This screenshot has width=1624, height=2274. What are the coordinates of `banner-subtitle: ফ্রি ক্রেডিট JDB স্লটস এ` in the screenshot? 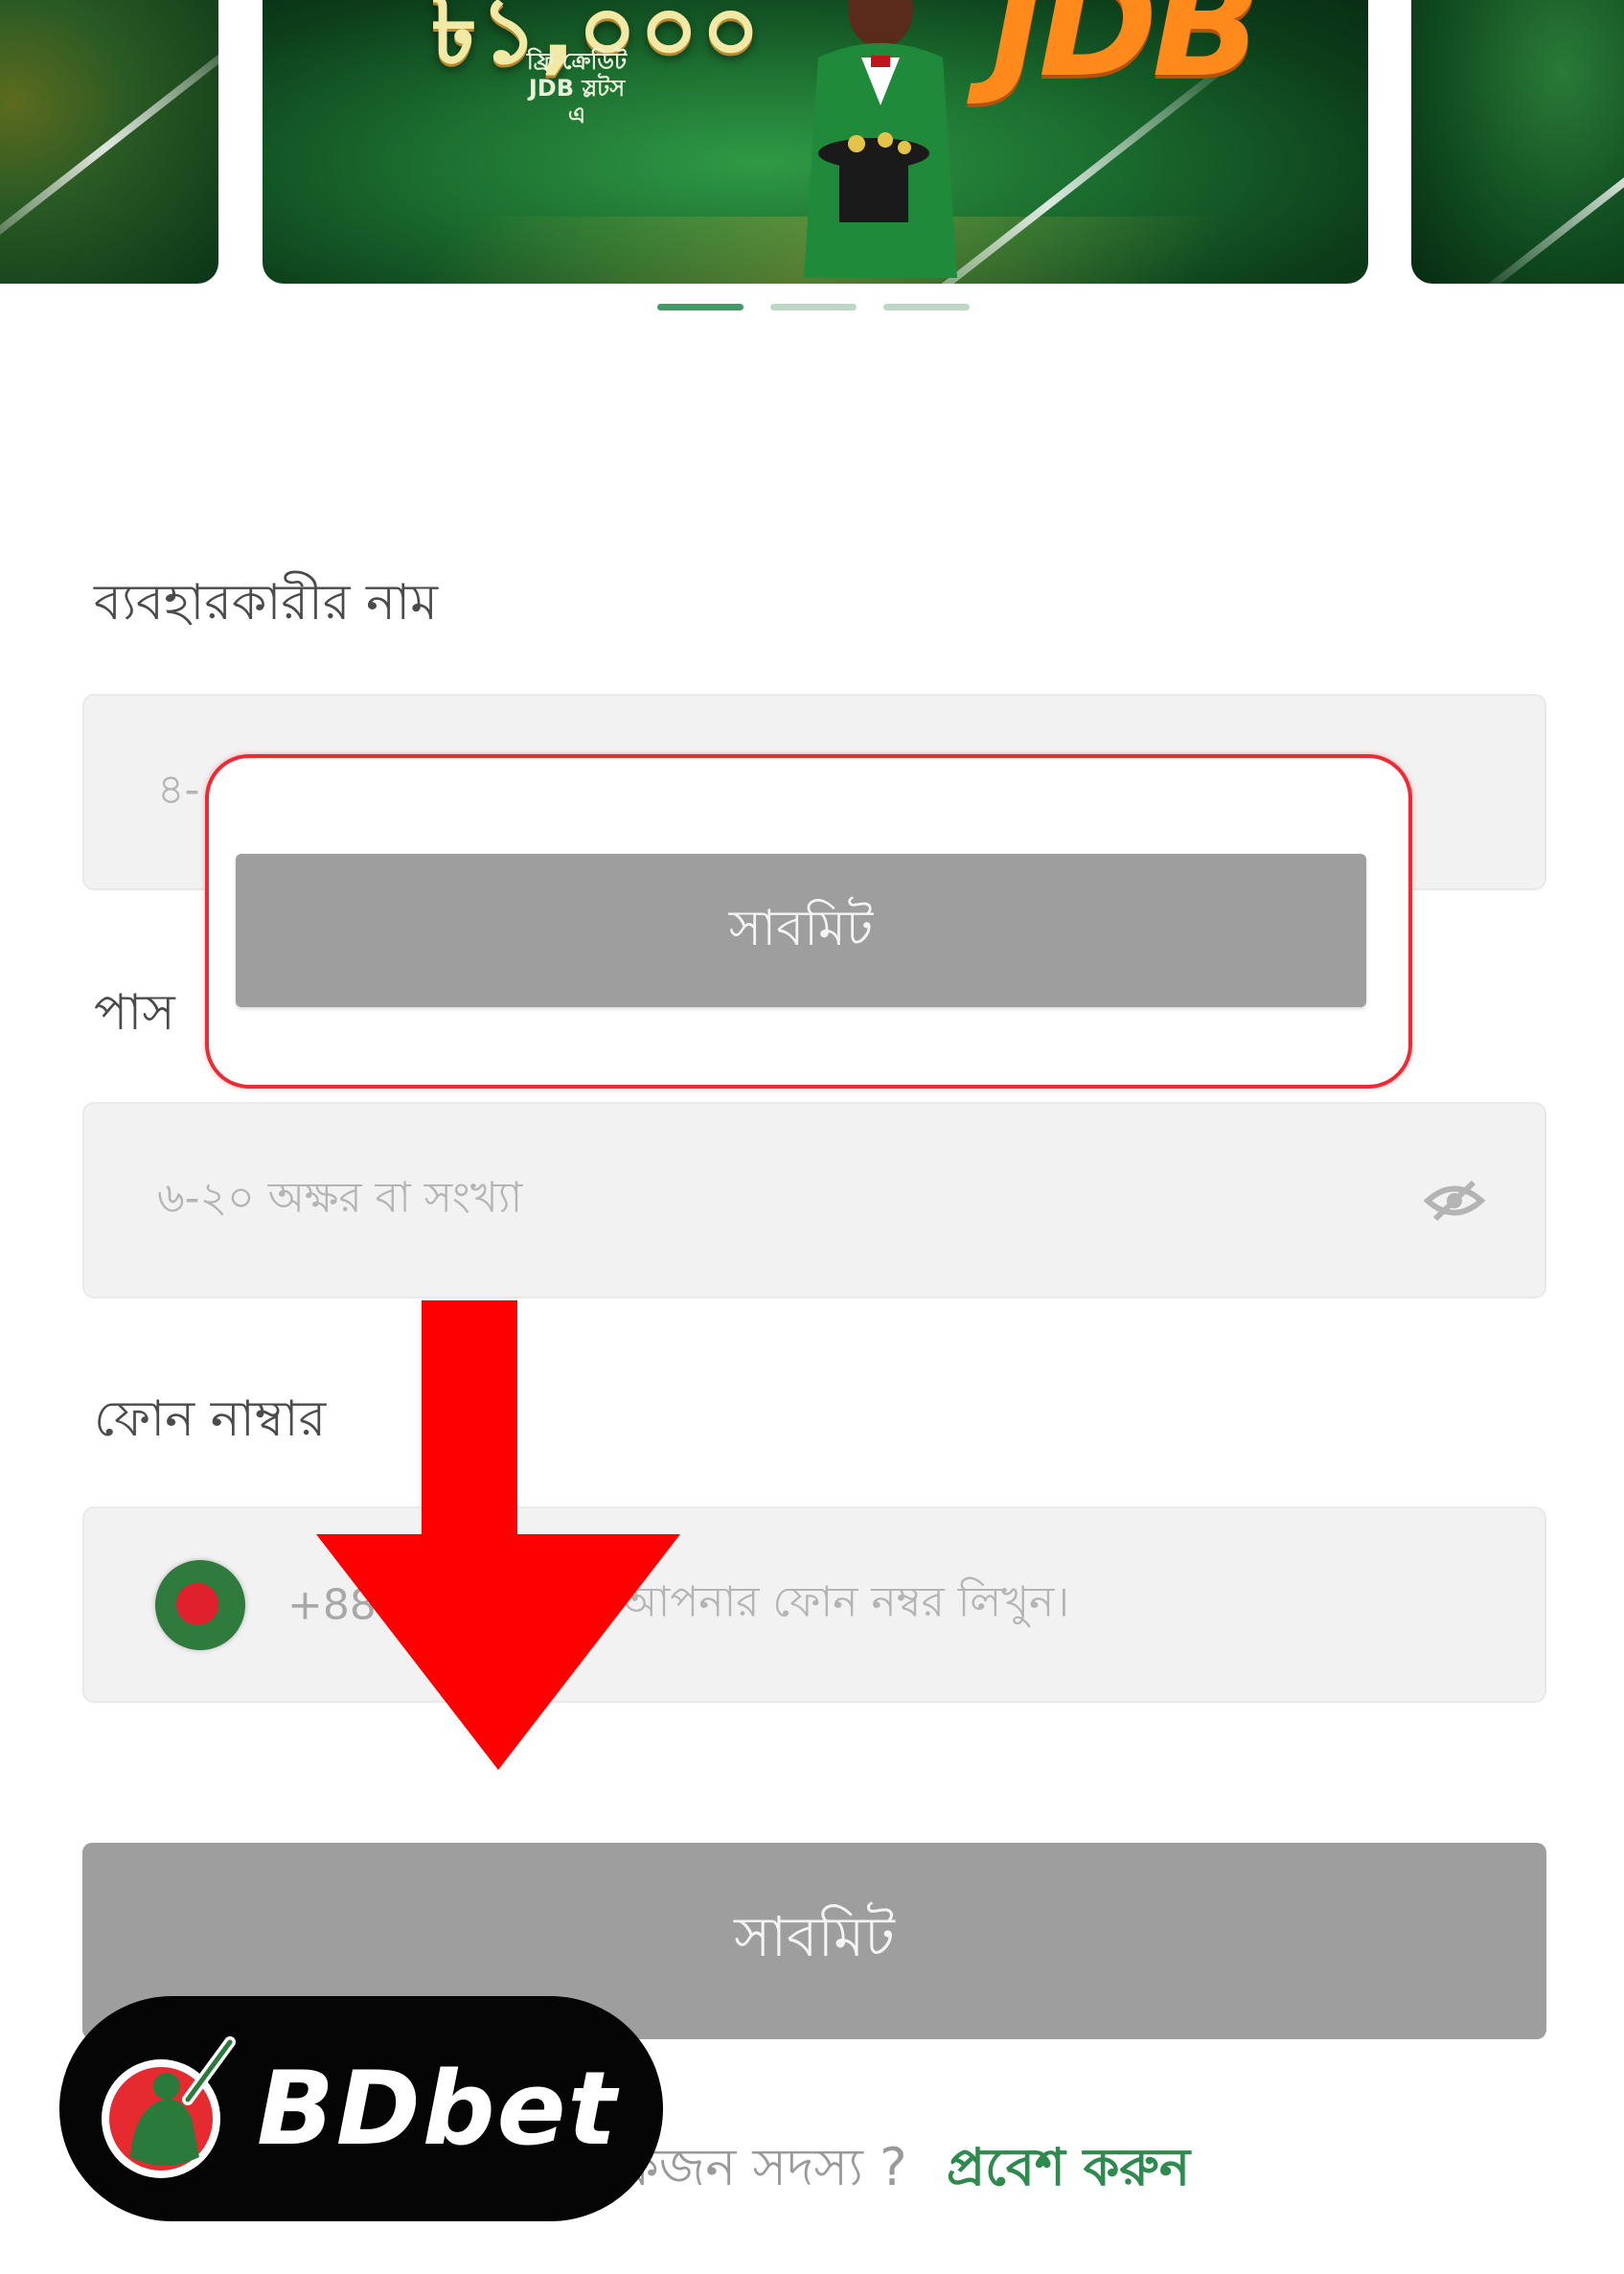 It's located at (577, 88).